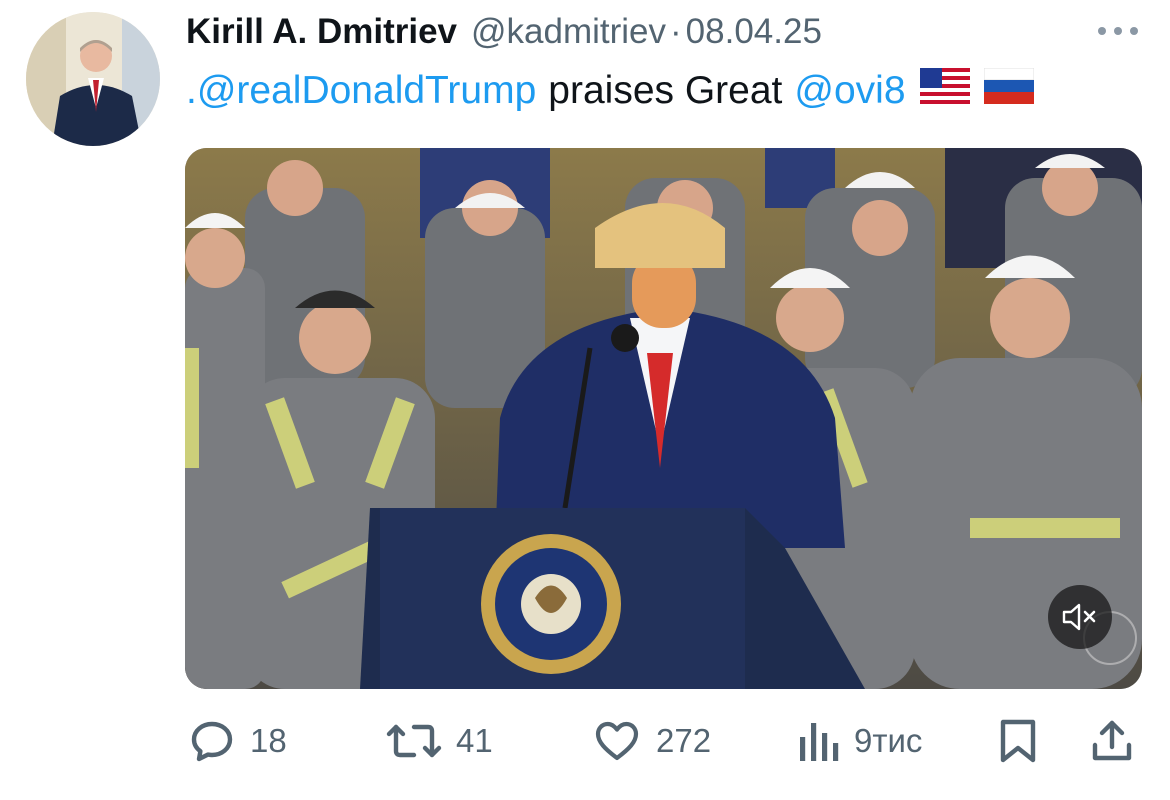 This screenshot has width=1170, height=800. Describe the element at coordinates (414, 741) in the screenshot. I see `repost-icon` at that location.